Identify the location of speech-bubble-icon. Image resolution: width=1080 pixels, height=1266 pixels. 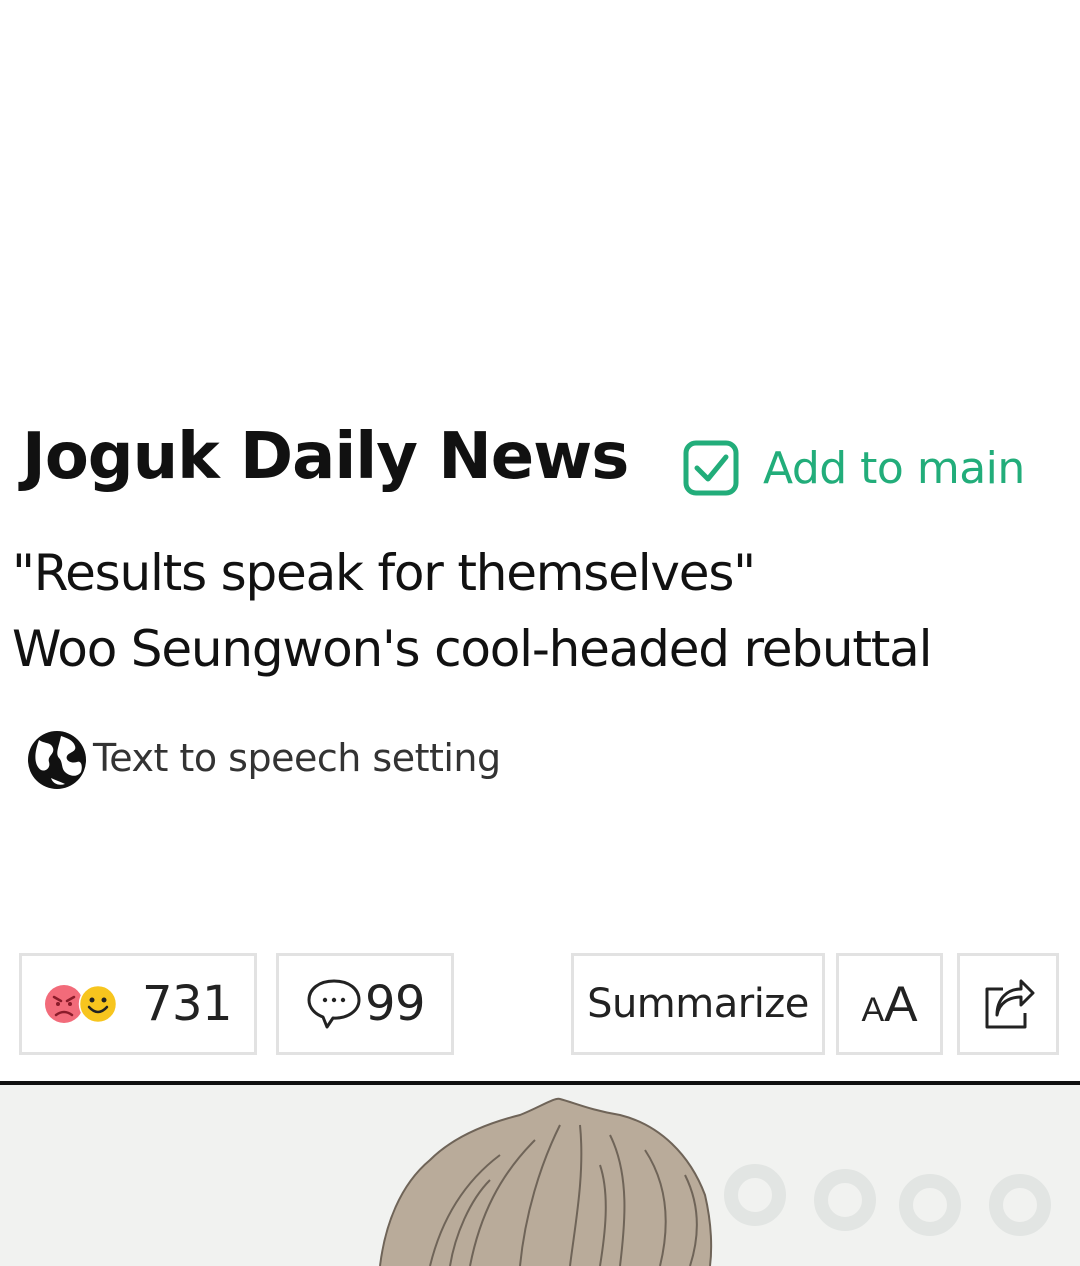
(334, 1004).